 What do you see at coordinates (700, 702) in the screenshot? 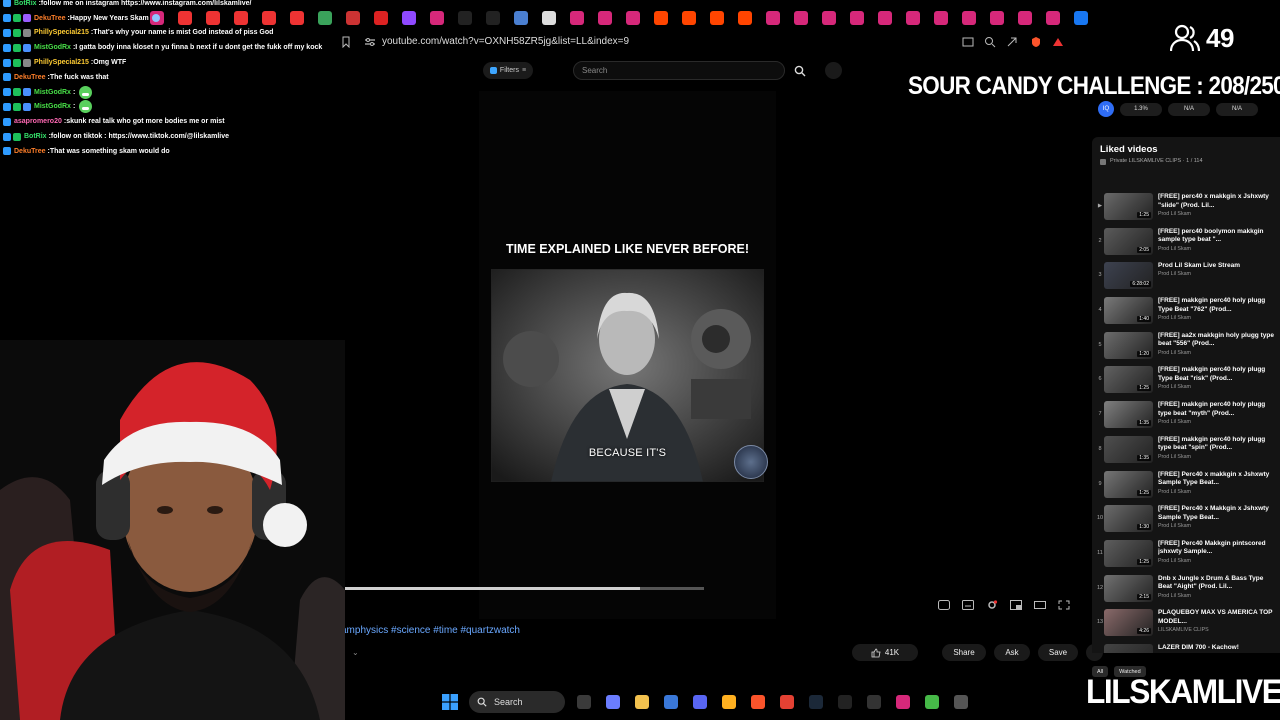
I see `discord-icon` at bounding box center [700, 702].